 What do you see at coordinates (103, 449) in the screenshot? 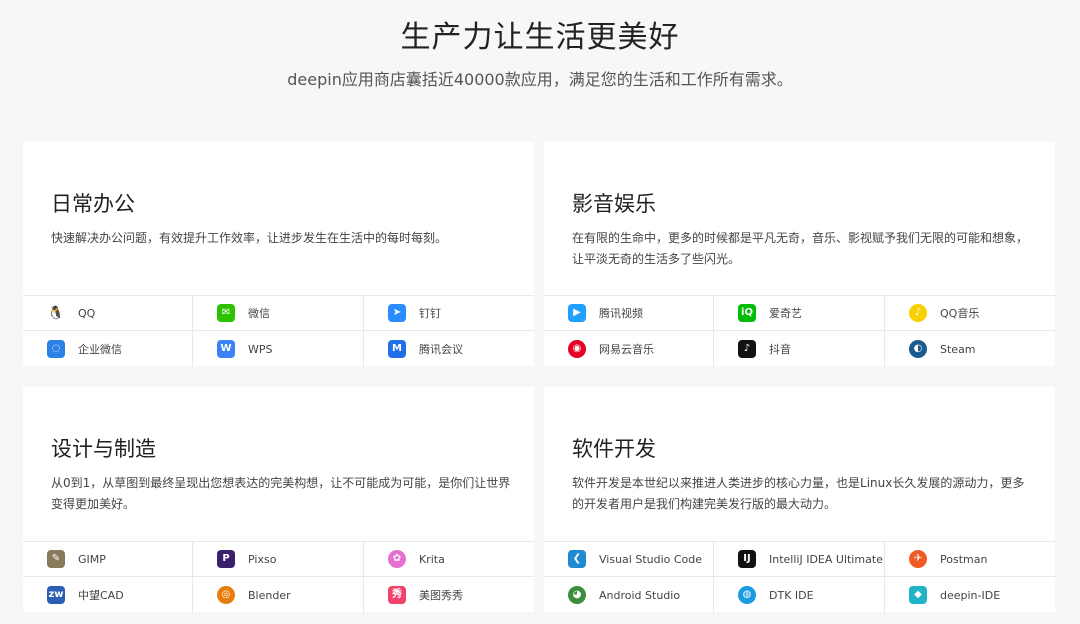
I see `card-title: 设计与制造` at bounding box center [103, 449].